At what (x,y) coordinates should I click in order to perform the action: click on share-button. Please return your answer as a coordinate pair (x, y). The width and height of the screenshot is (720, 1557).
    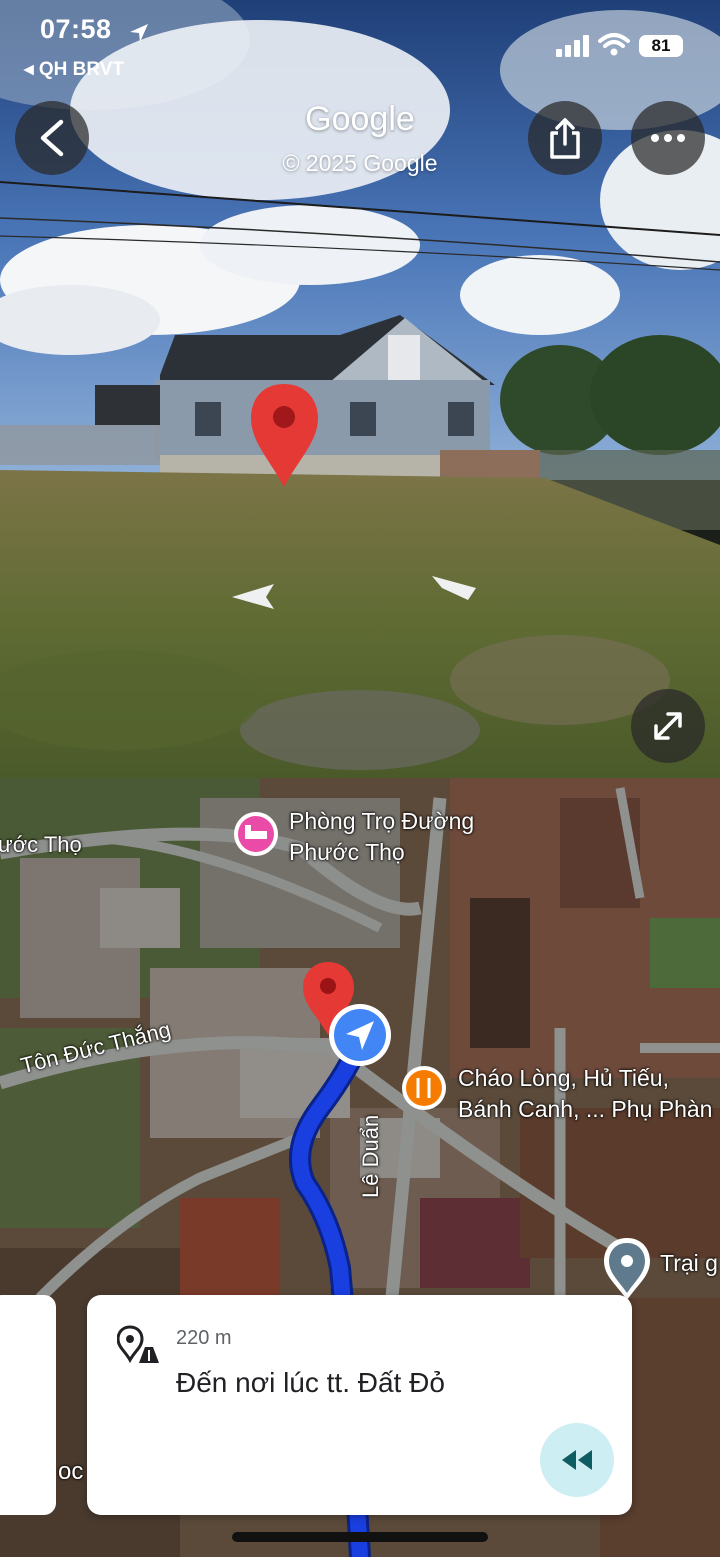
    Looking at the image, I should click on (565, 138).